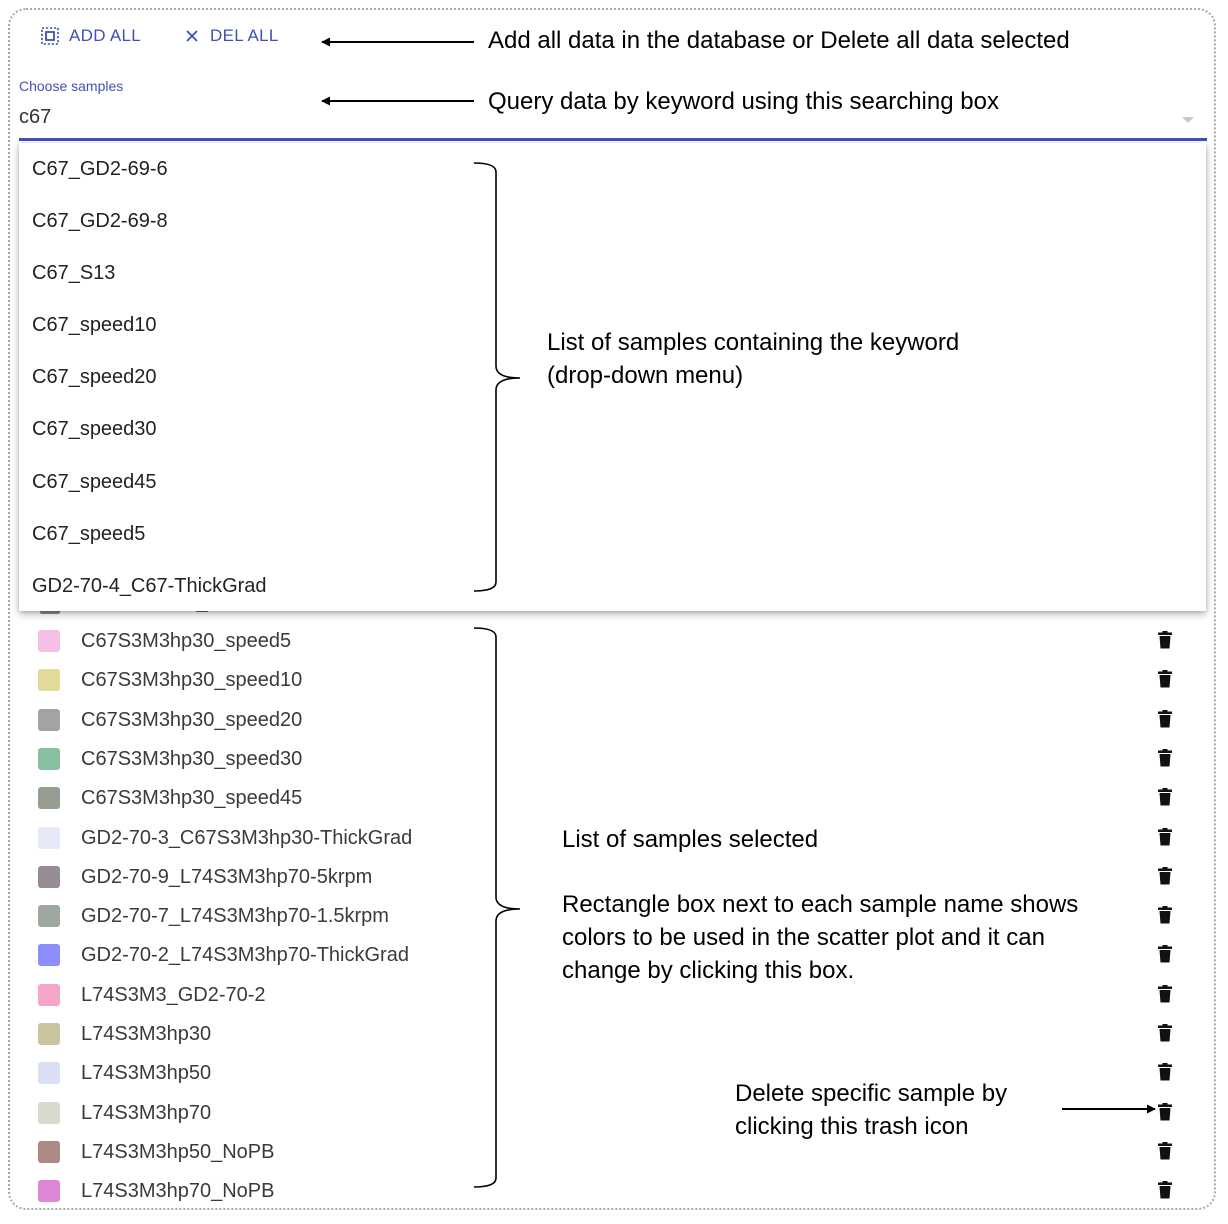  I want to click on annotation-trash-line1: Delete specific sample by, so click(871, 1093).